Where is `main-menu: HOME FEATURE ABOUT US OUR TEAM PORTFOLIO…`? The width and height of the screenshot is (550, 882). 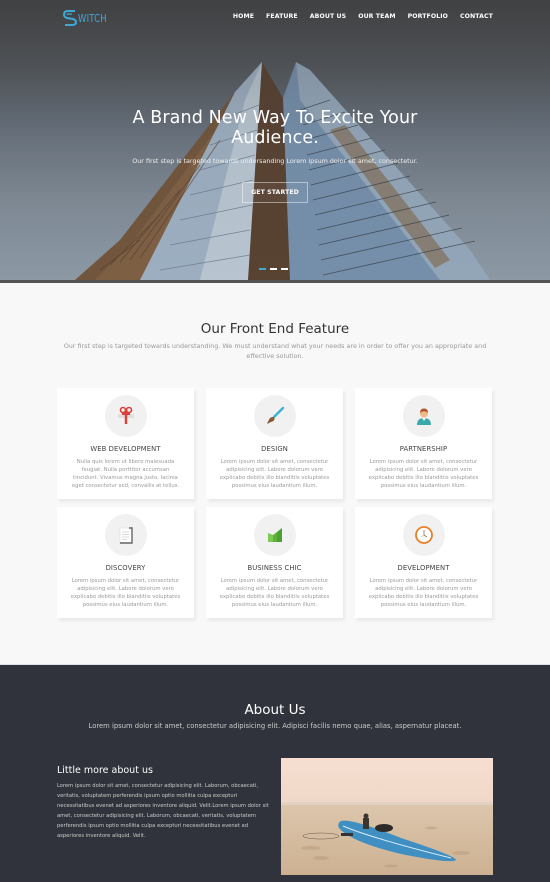 main-menu: HOME FEATURE ABOUT US OUR TEAM PORTFOLIO… is located at coordinates (357, 16).